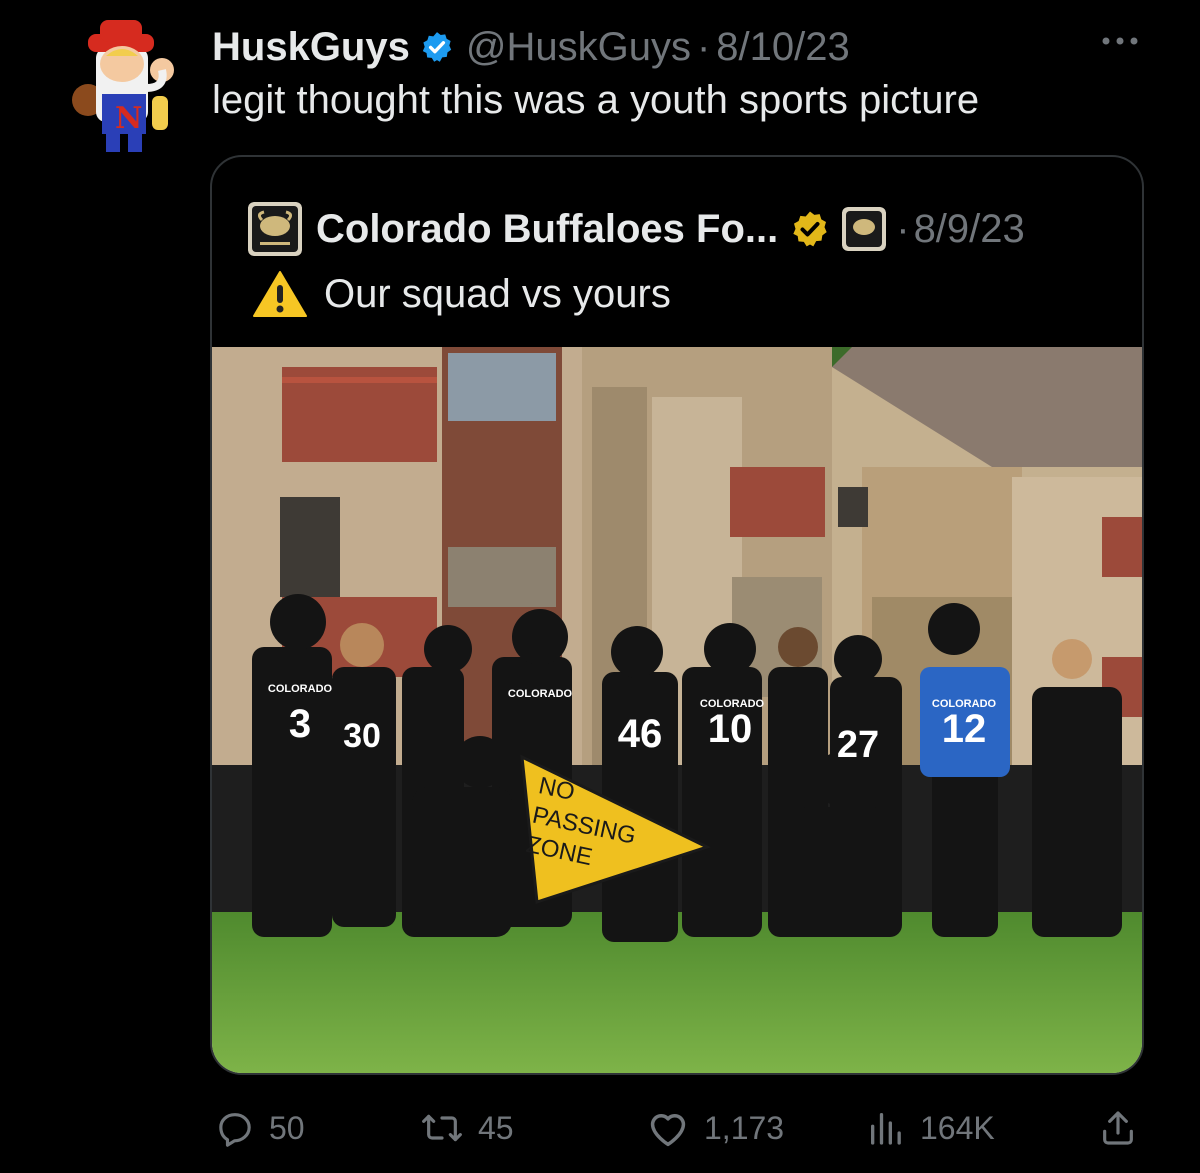 This screenshot has width=1200, height=1173. I want to click on jersey-number: 3, so click(300, 724).